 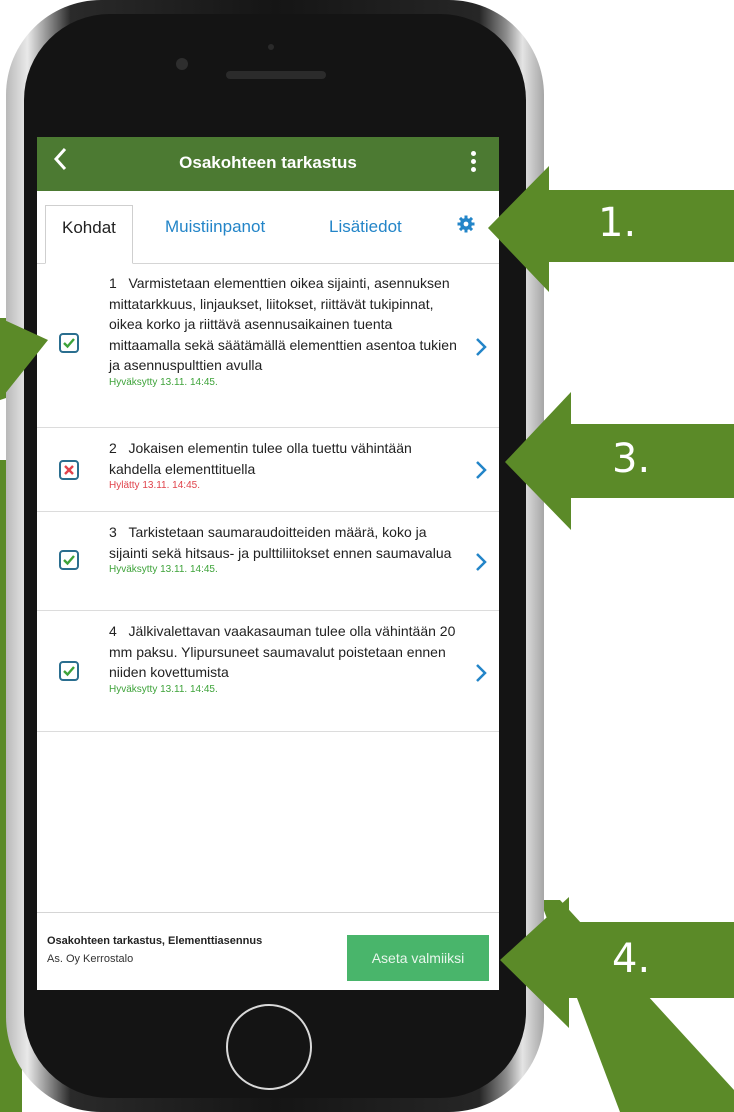 What do you see at coordinates (631, 959) in the screenshot?
I see `callout-label-4: 4.` at bounding box center [631, 959].